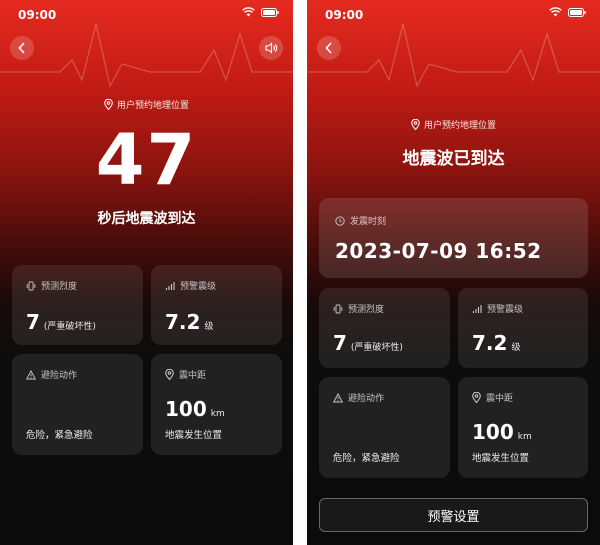 The image size is (600, 545). I want to click on clock-icon, so click(340, 220).